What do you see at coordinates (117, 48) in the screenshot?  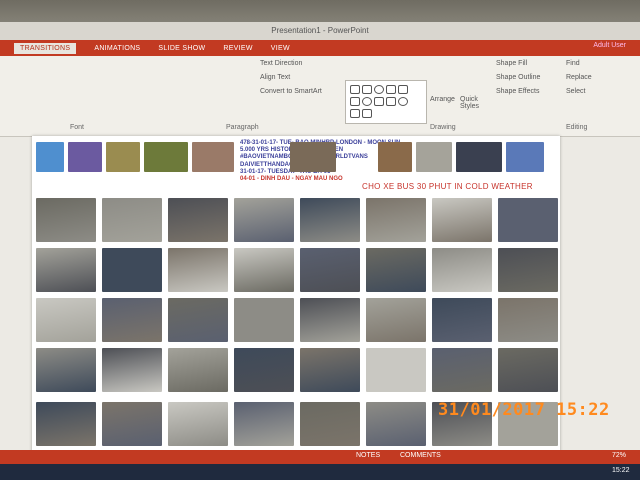 I see `tab-animations: ANIMATIONS` at bounding box center [117, 48].